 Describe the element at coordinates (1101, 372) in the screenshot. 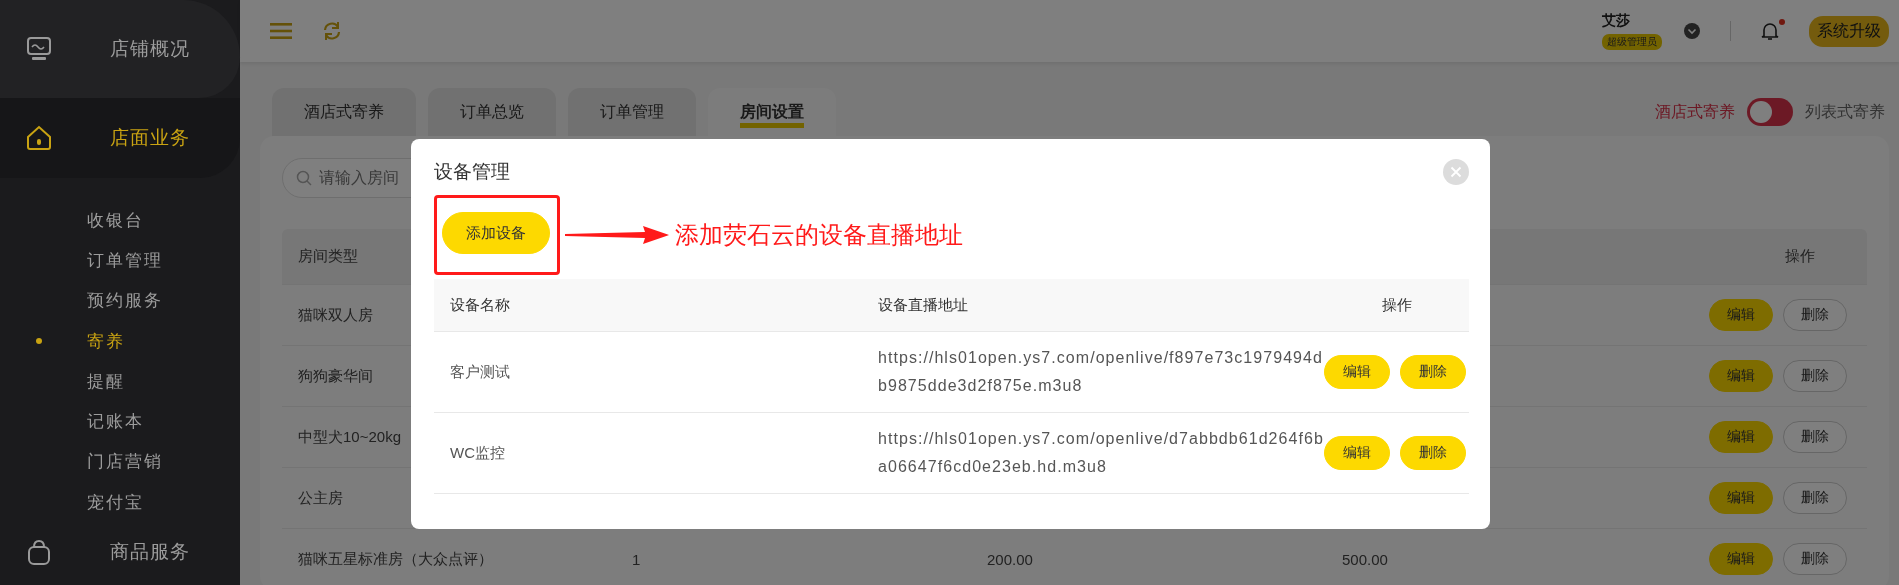

I see `table-cell-text: https://hls01open.ys7.com/openlive/f897e73c1979494db9875dde3d2f875e.m3u8` at that location.